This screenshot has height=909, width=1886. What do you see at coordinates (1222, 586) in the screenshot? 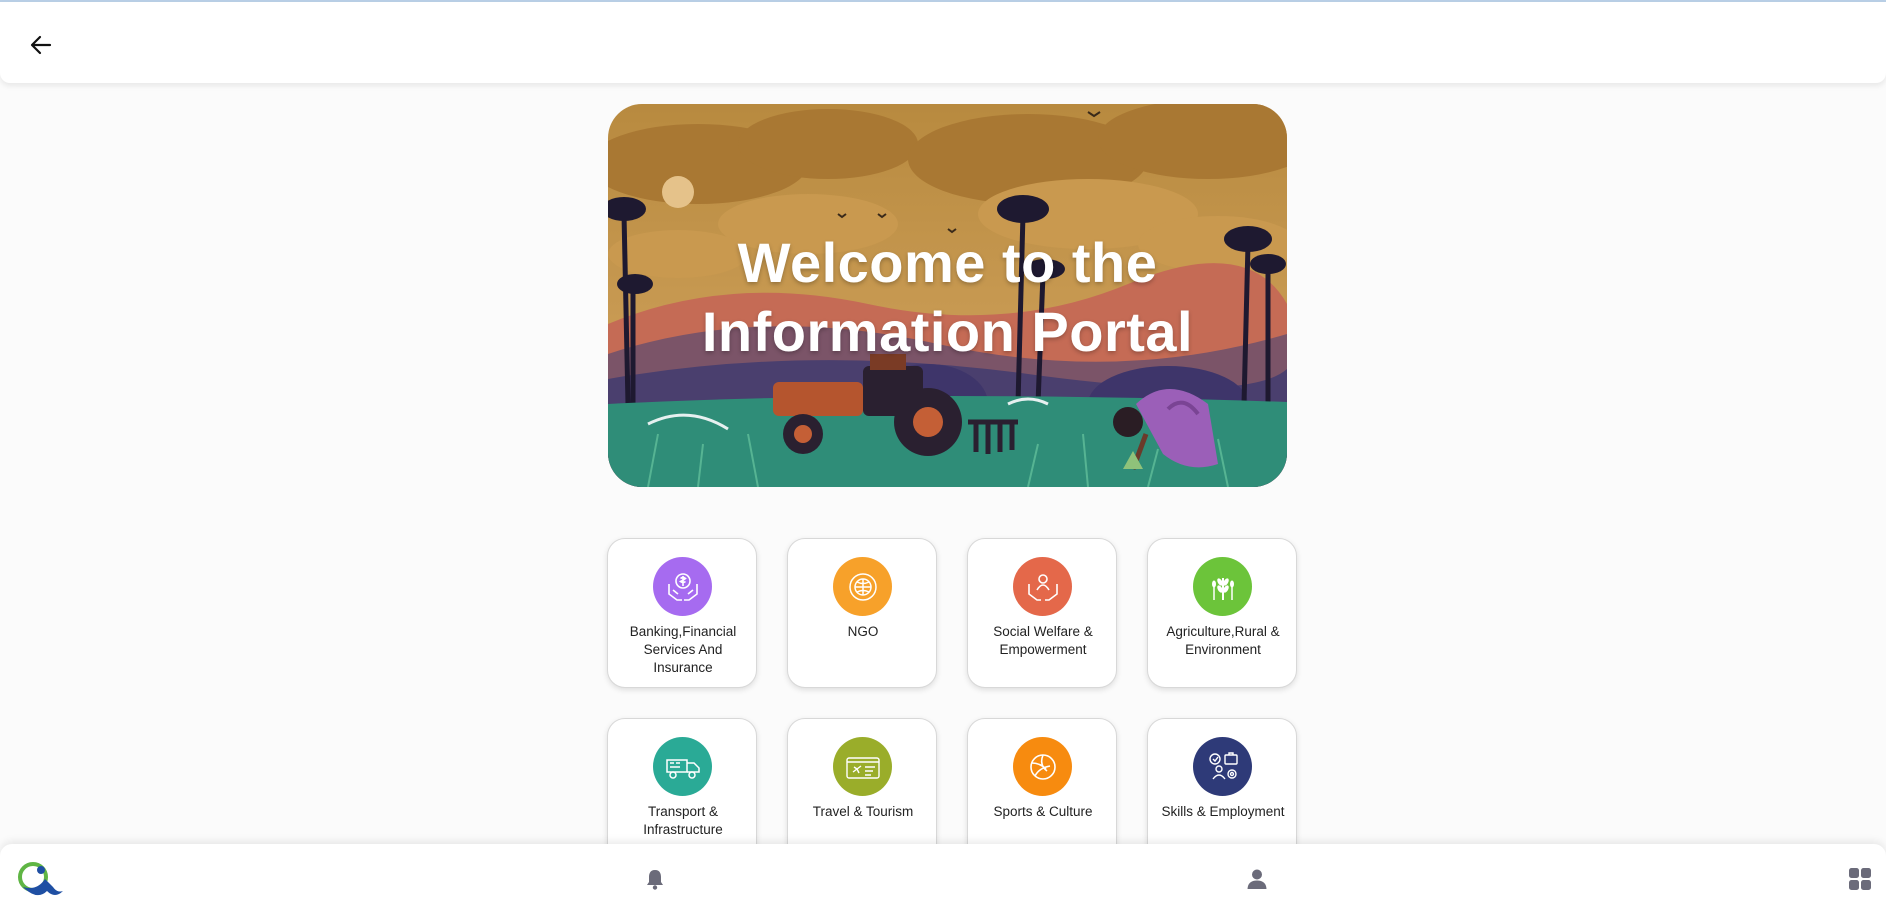
I see `wheat-icon` at bounding box center [1222, 586].